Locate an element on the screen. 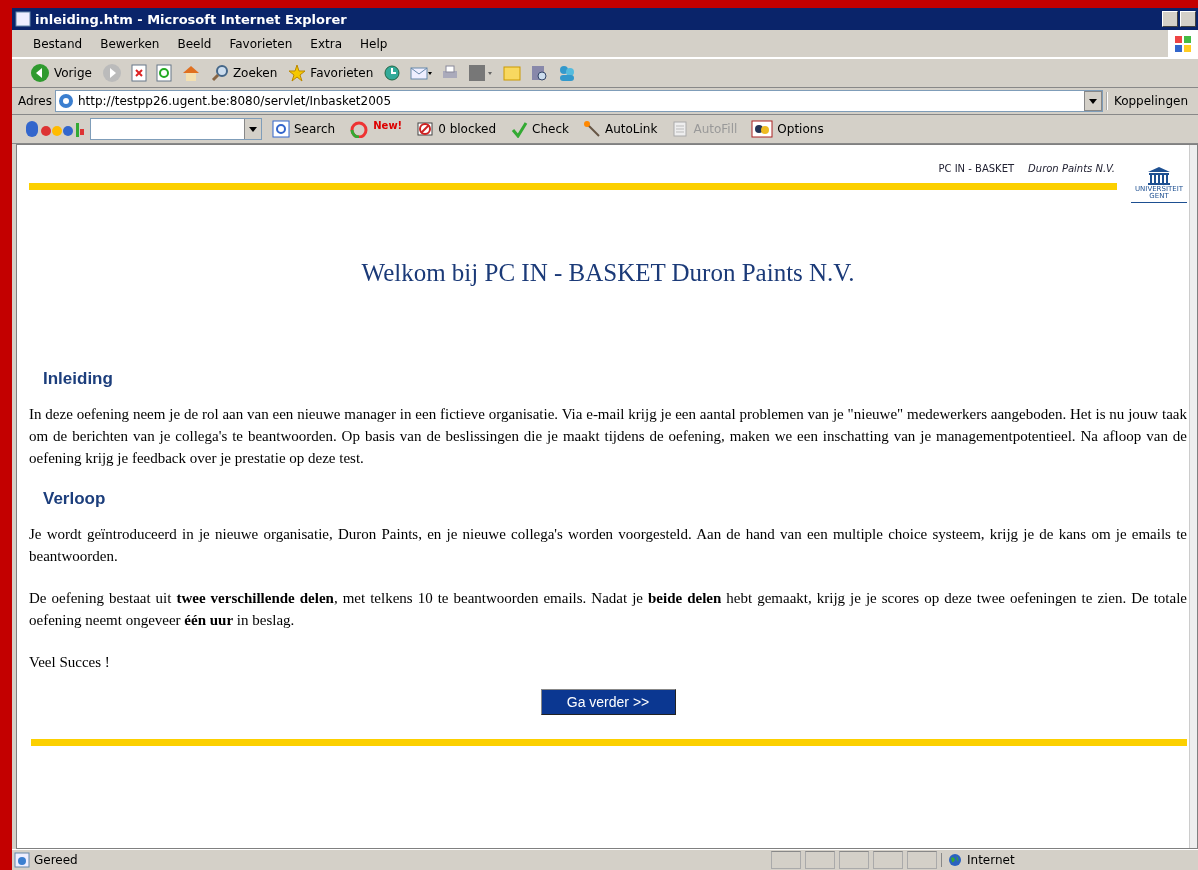 This screenshot has height=870, width=1198. envelope-icon is located at coordinates (421, 73).